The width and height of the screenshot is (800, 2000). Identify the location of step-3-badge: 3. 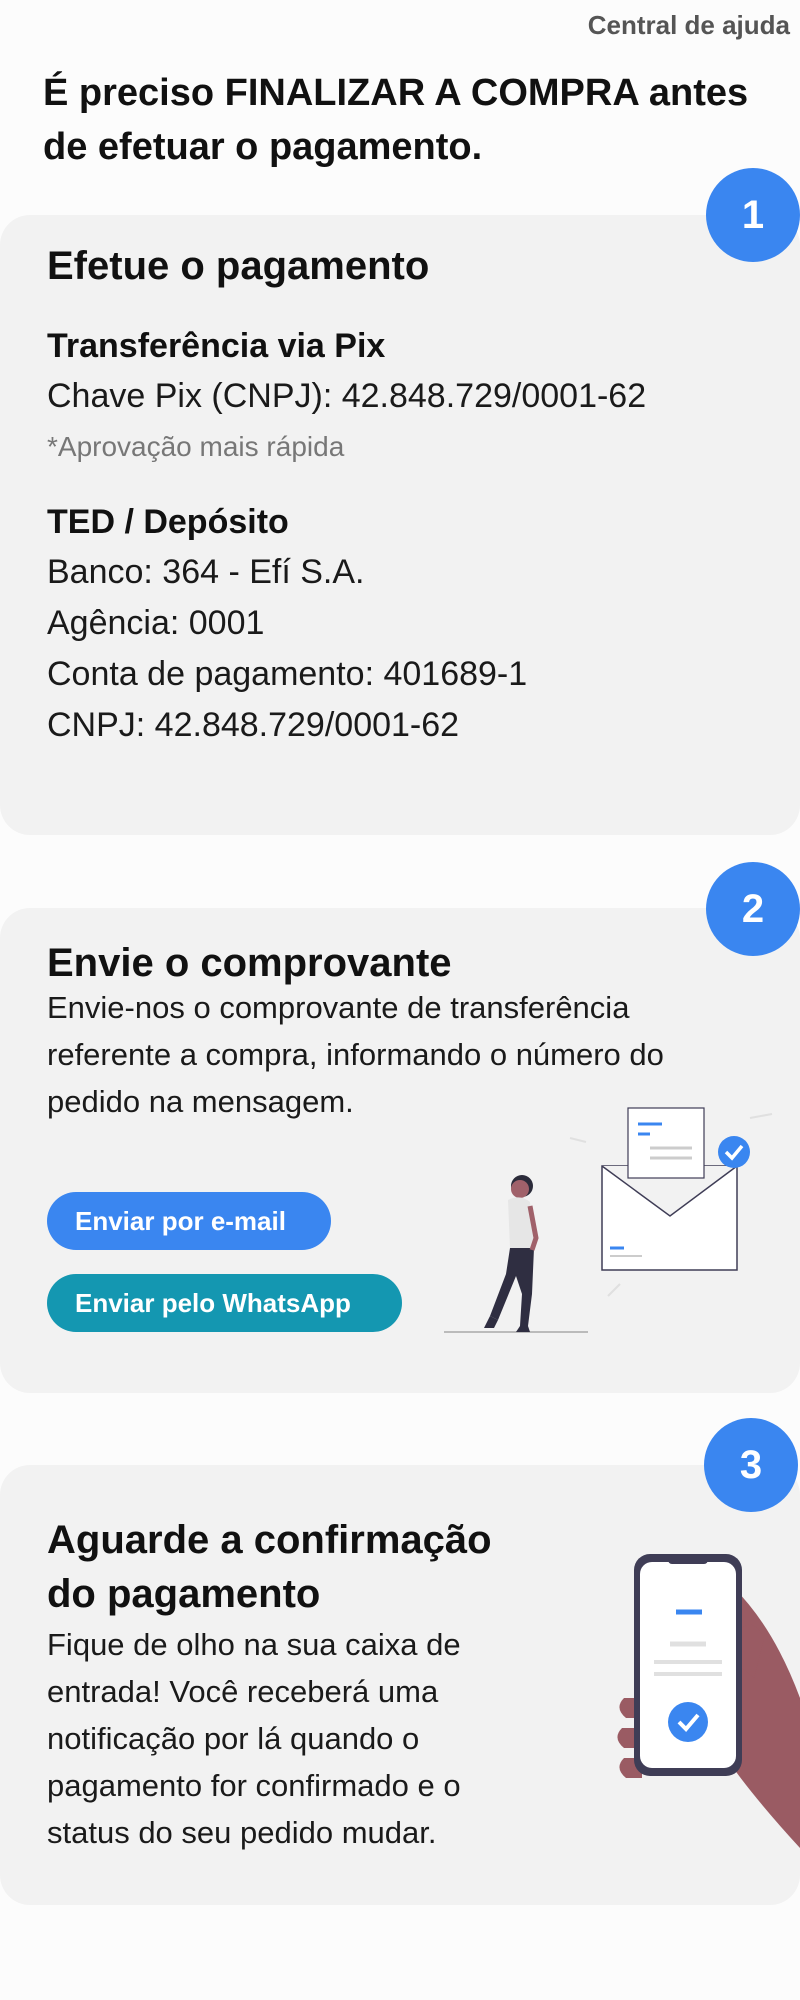
(751, 1465).